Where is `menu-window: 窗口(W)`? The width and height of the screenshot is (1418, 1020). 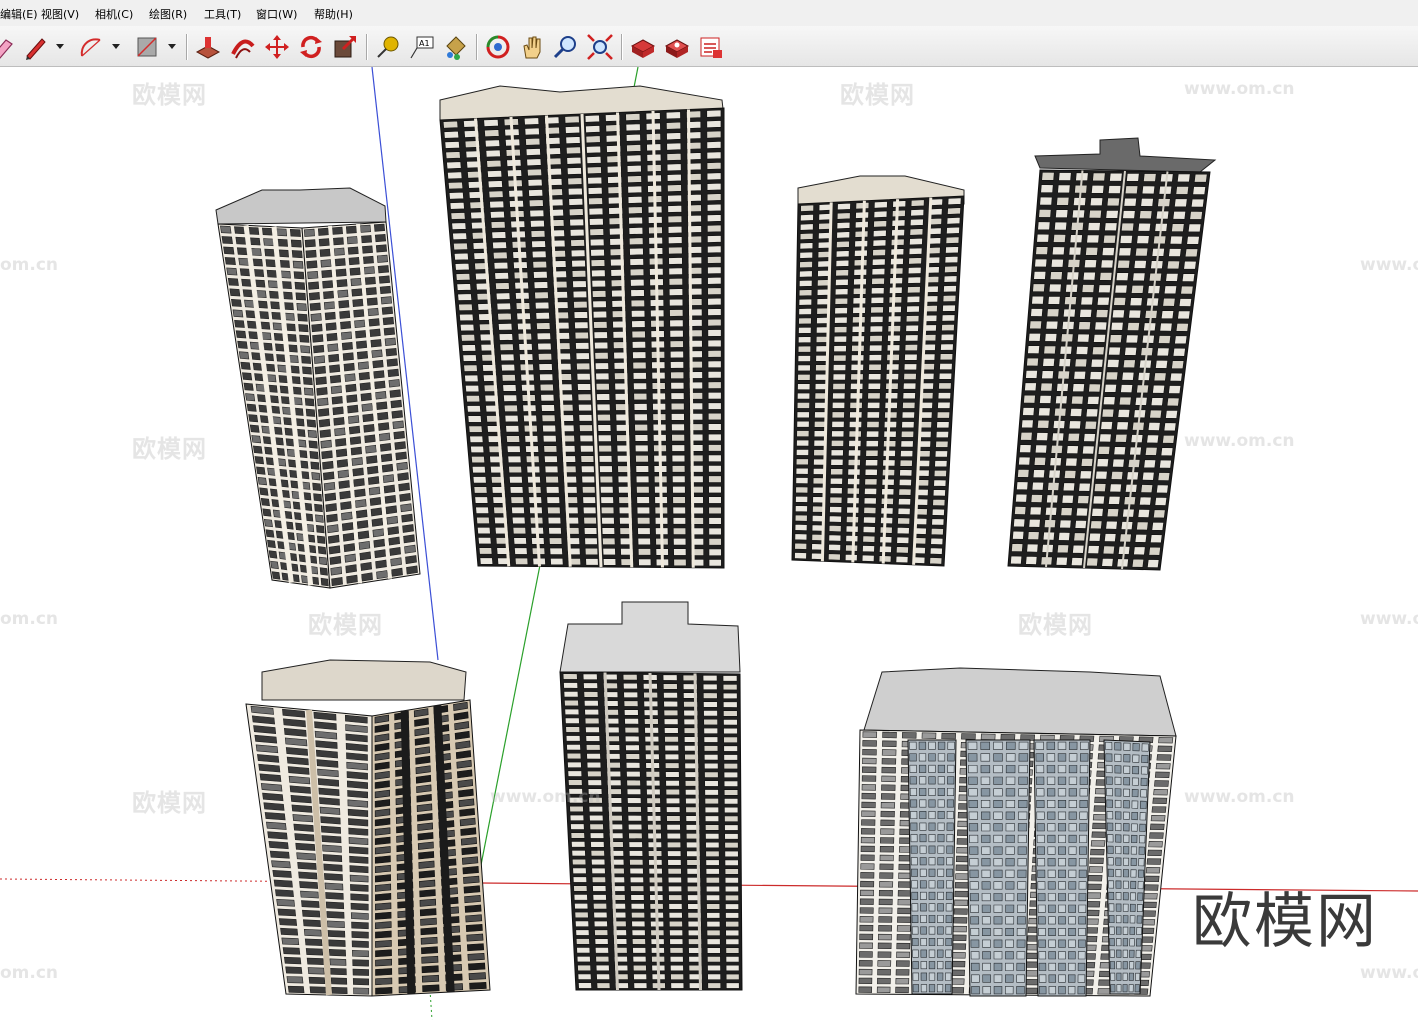
menu-window: 窗口(W) is located at coordinates (276, 15).